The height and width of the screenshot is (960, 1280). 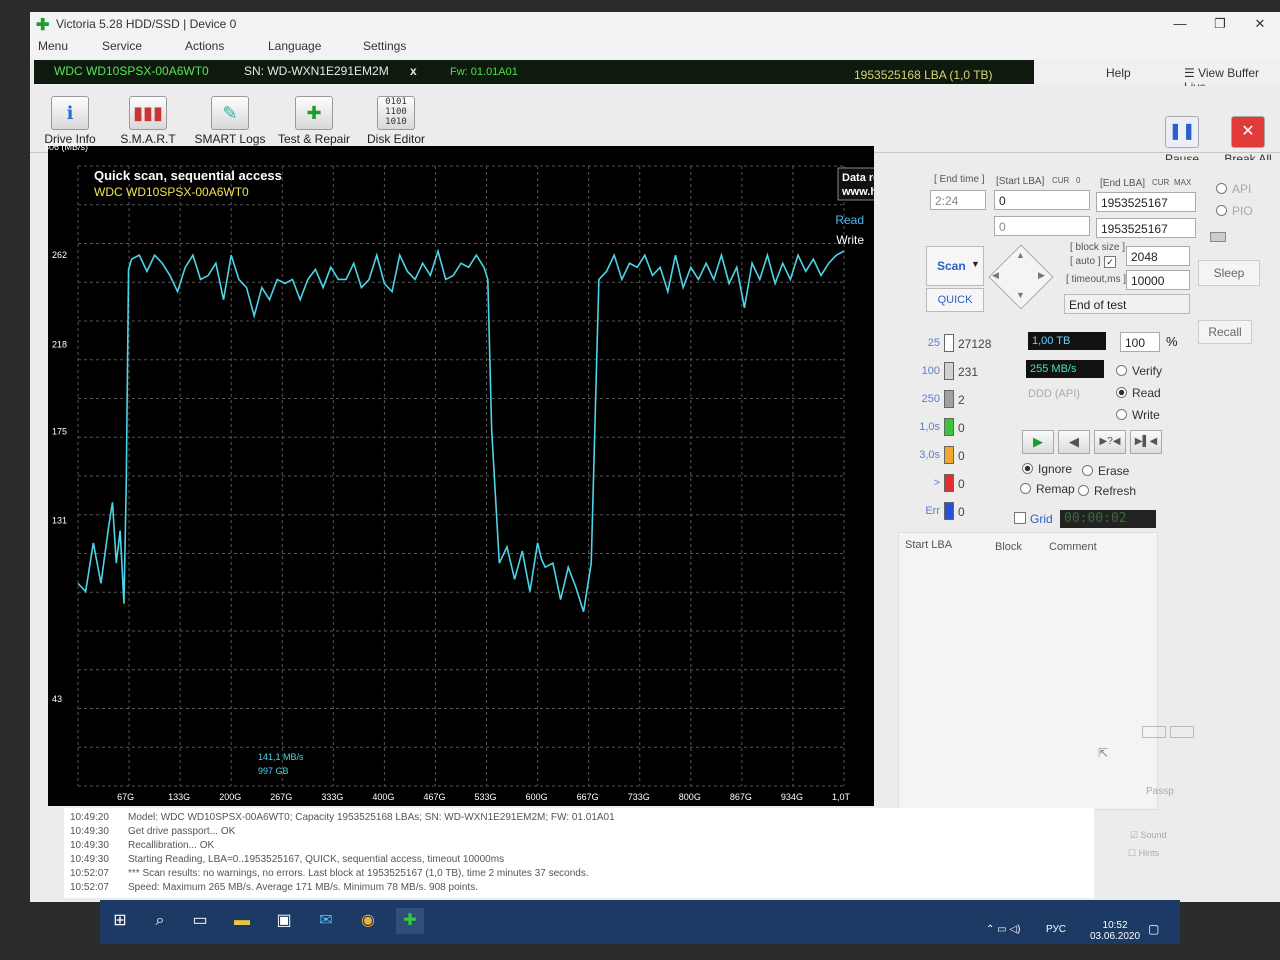 I want to click on pio-radio: PIO, so click(x=1234, y=211).